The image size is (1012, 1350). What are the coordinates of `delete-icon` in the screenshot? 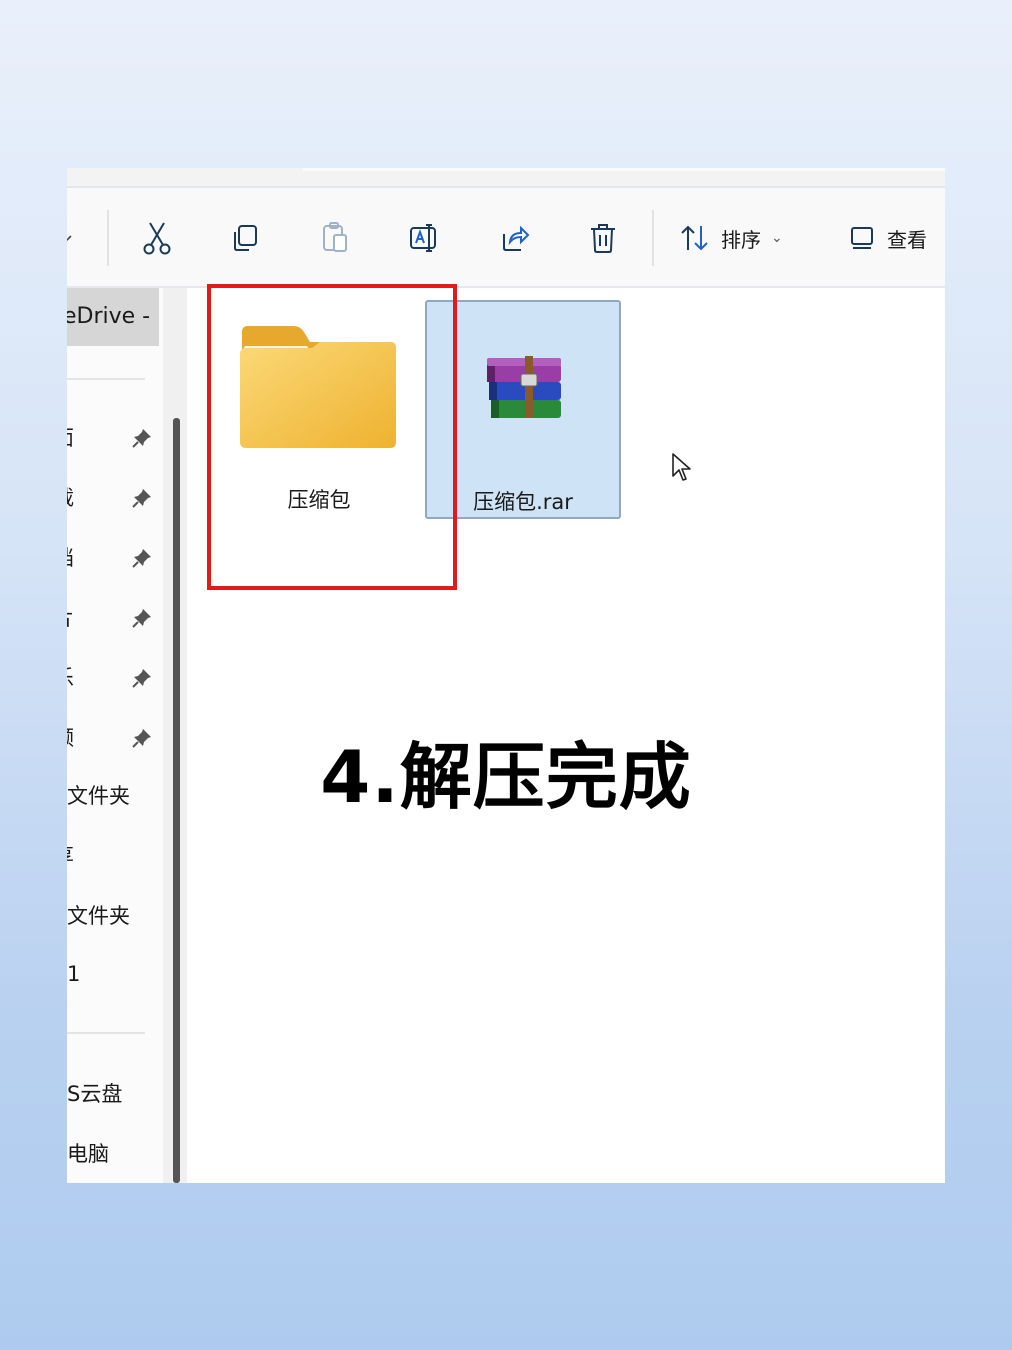 It's located at (603, 238).